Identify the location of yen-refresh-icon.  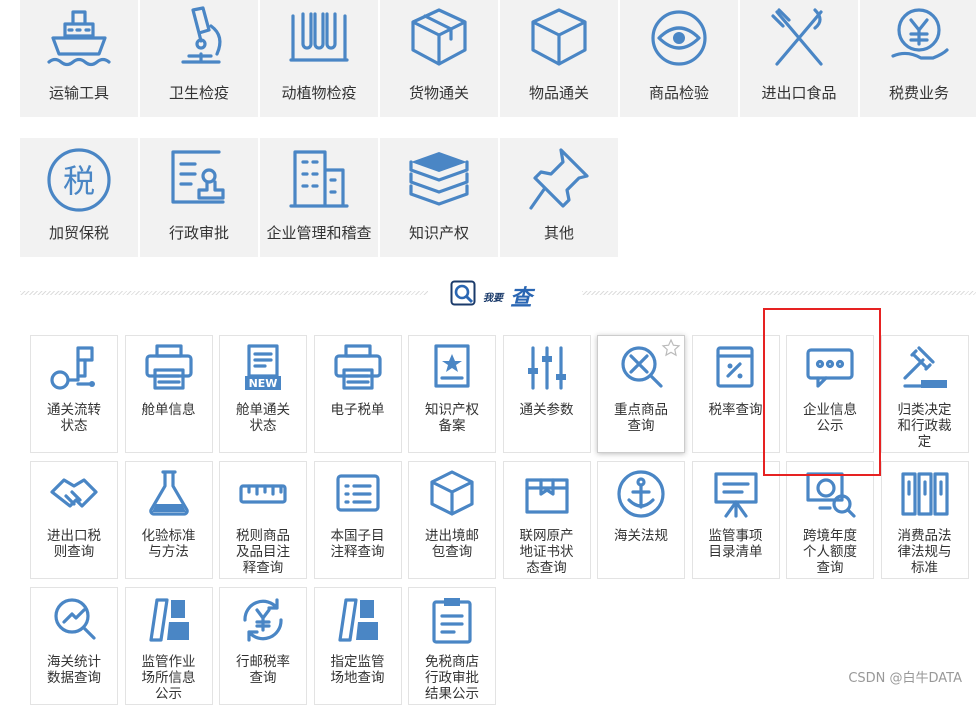
(263, 620).